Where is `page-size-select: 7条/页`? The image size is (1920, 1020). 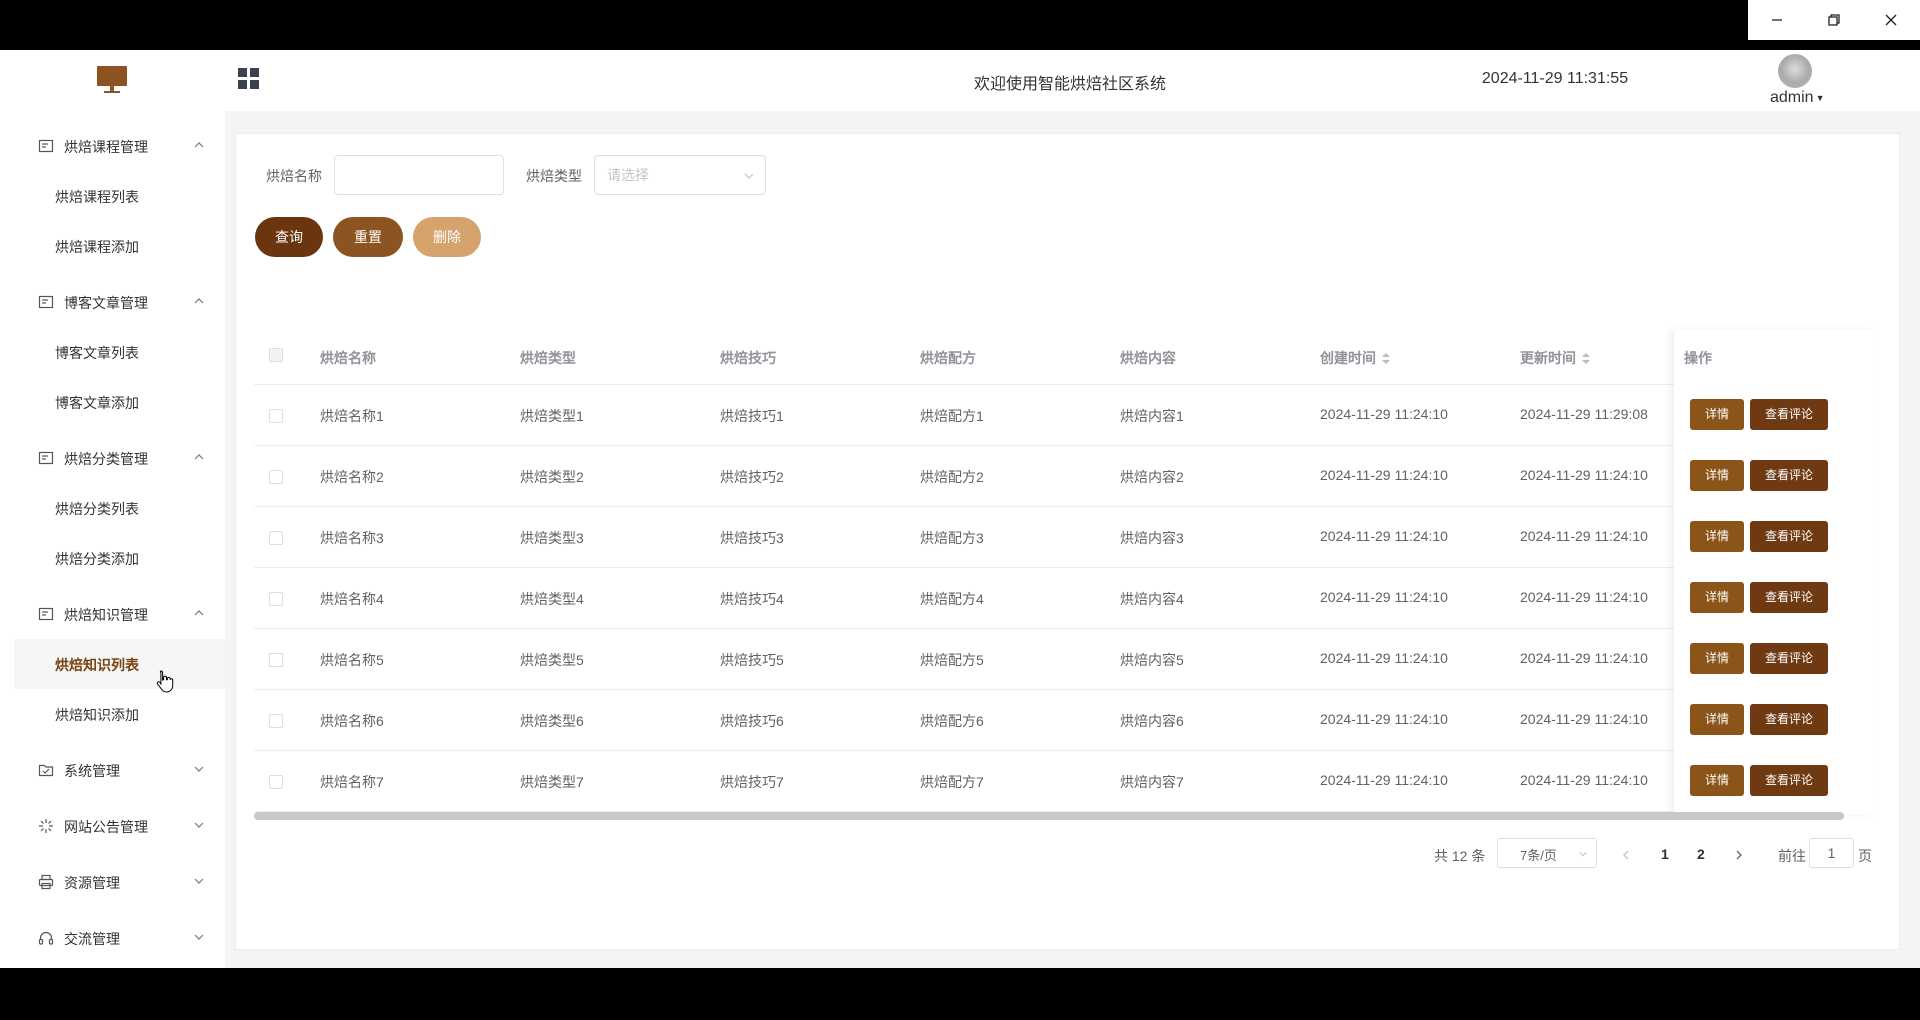
page-size-select: 7条/页 is located at coordinates (1547, 853).